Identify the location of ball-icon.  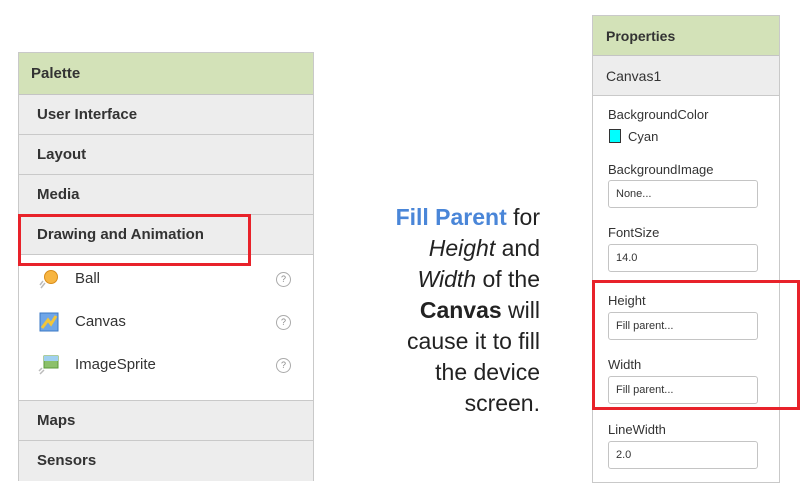
(49, 279).